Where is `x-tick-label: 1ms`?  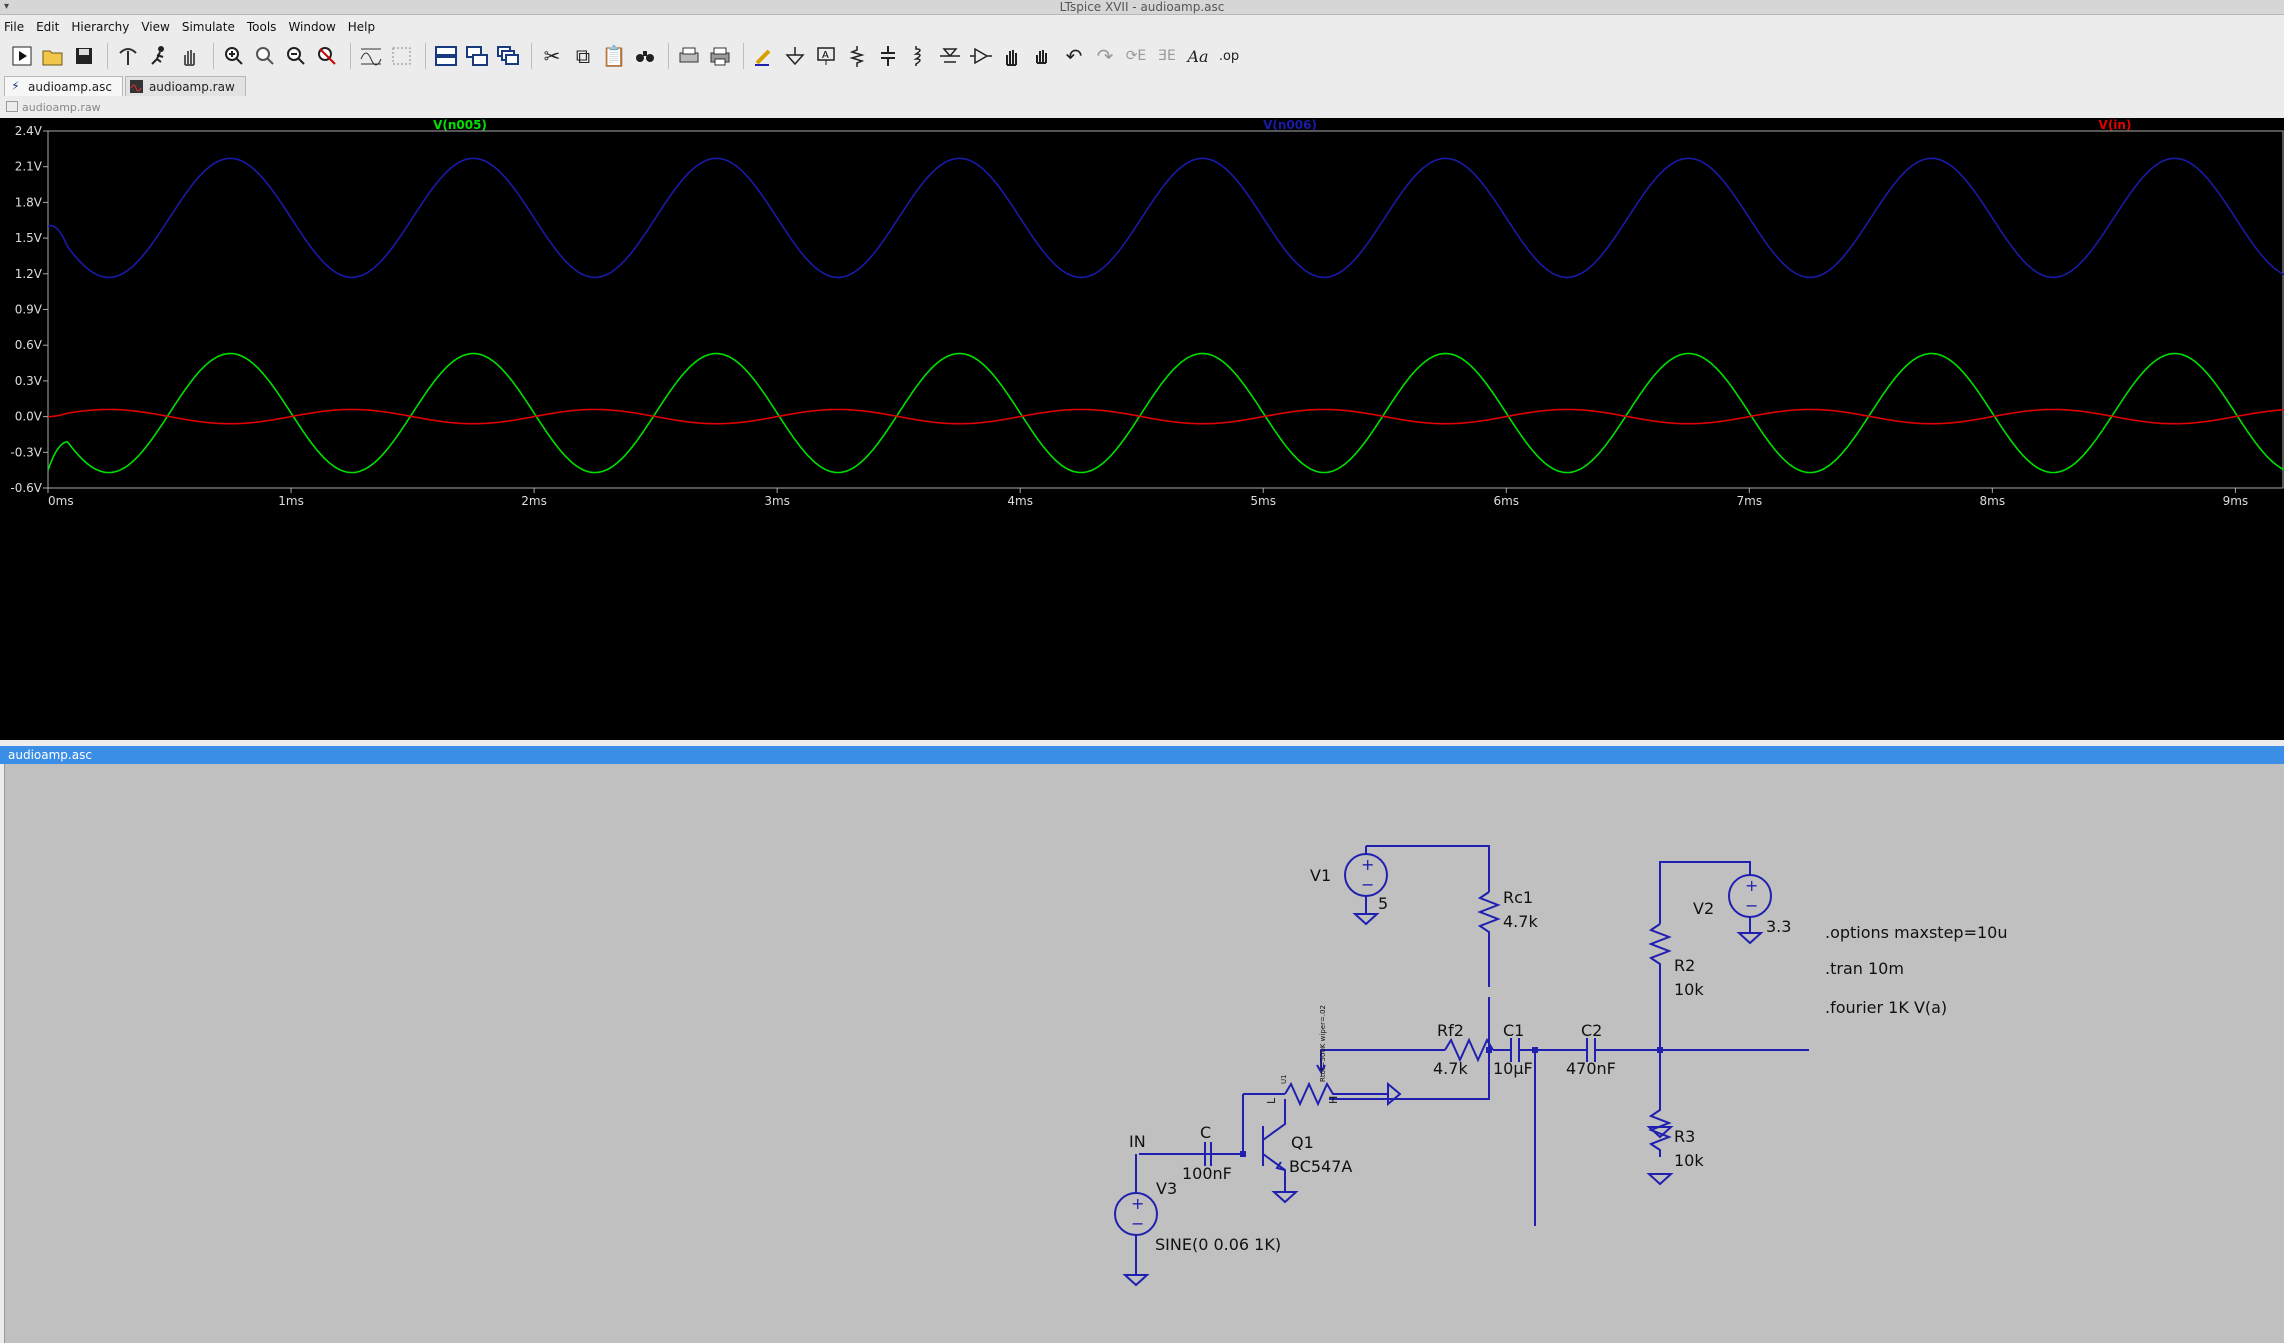
x-tick-label: 1ms is located at coordinates (291, 501).